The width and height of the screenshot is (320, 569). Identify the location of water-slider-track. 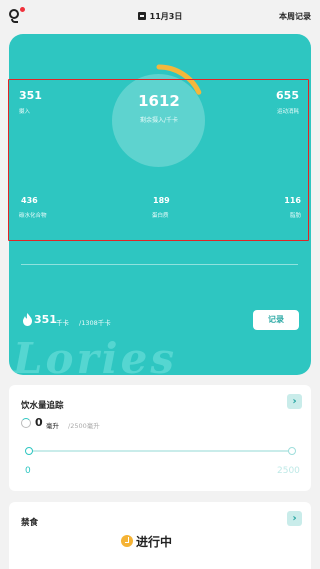
(160, 451).